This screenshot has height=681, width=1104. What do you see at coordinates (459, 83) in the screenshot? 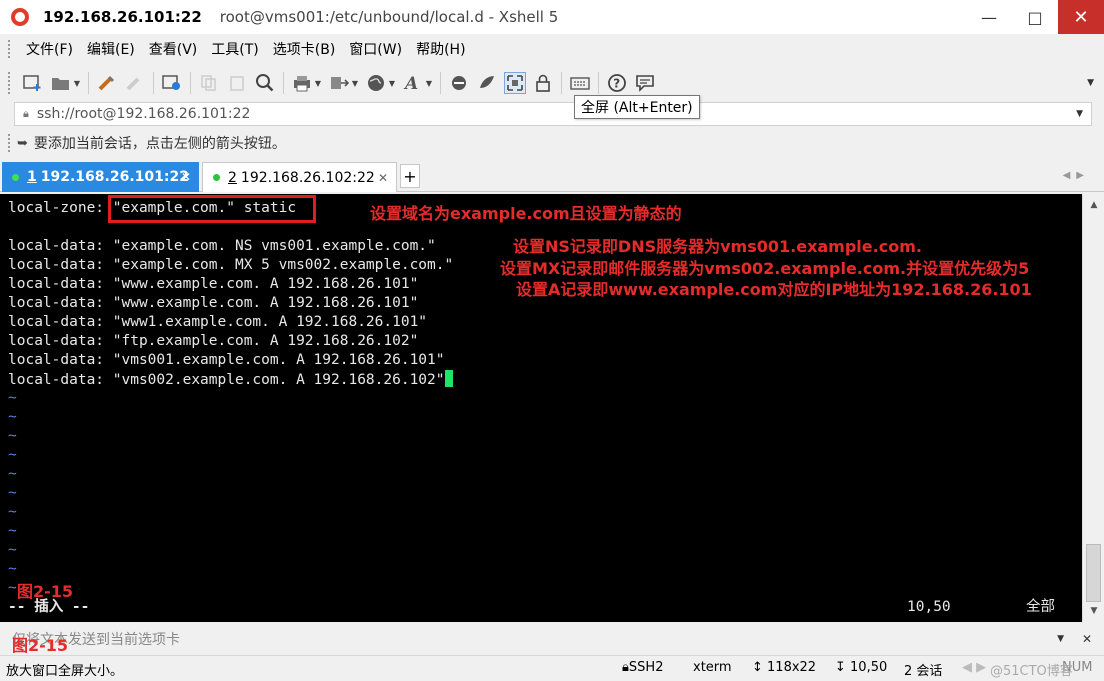
I see `xftp-icon` at bounding box center [459, 83].